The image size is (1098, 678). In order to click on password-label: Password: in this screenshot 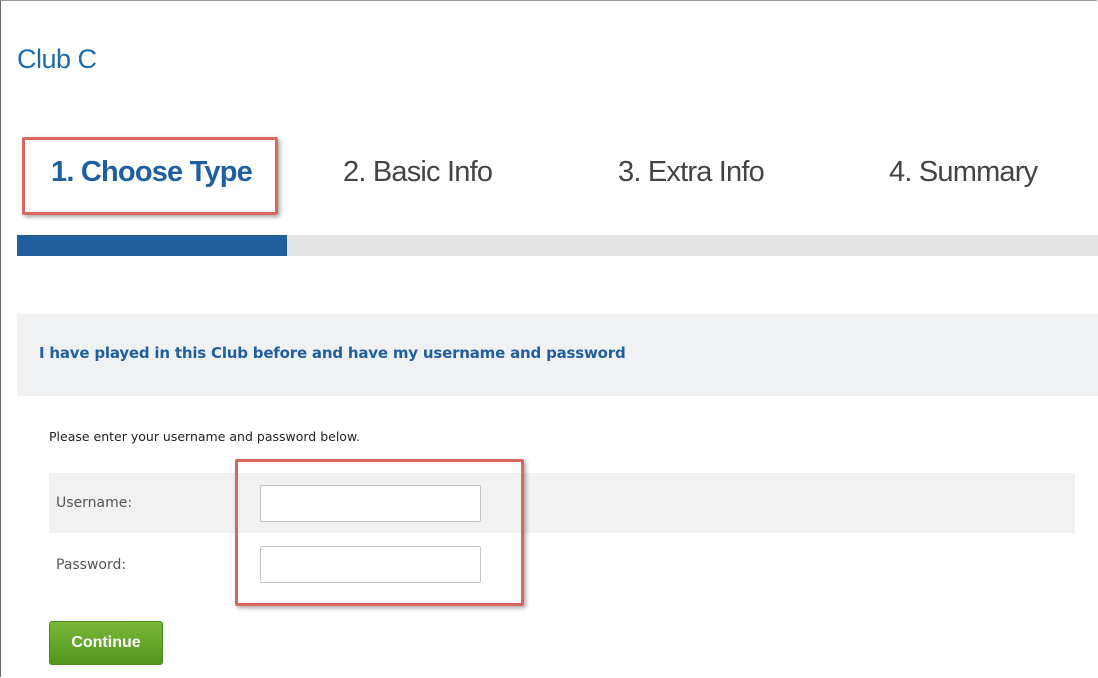, I will do `click(91, 565)`.